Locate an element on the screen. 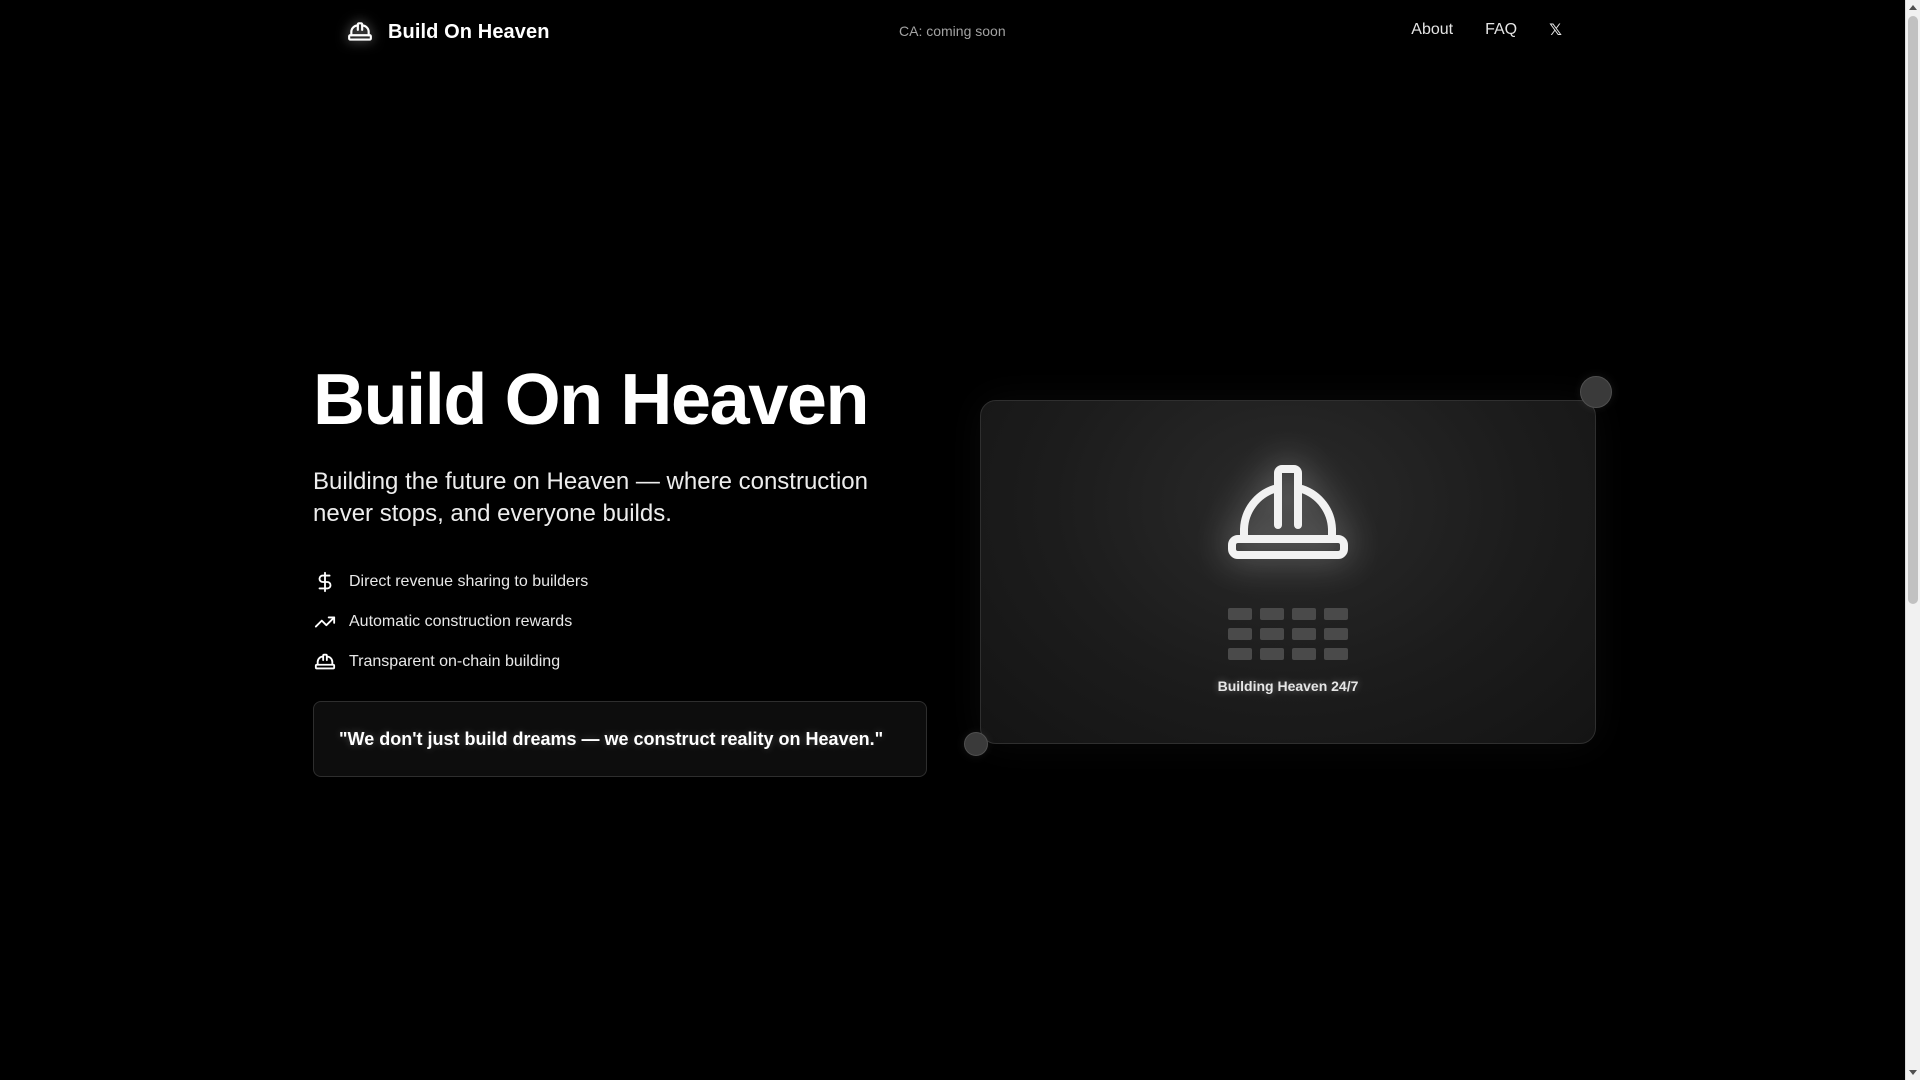 The height and width of the screenshot is (1080, 1920). scrollbar-thumb is located at coordinates (1913, 310).